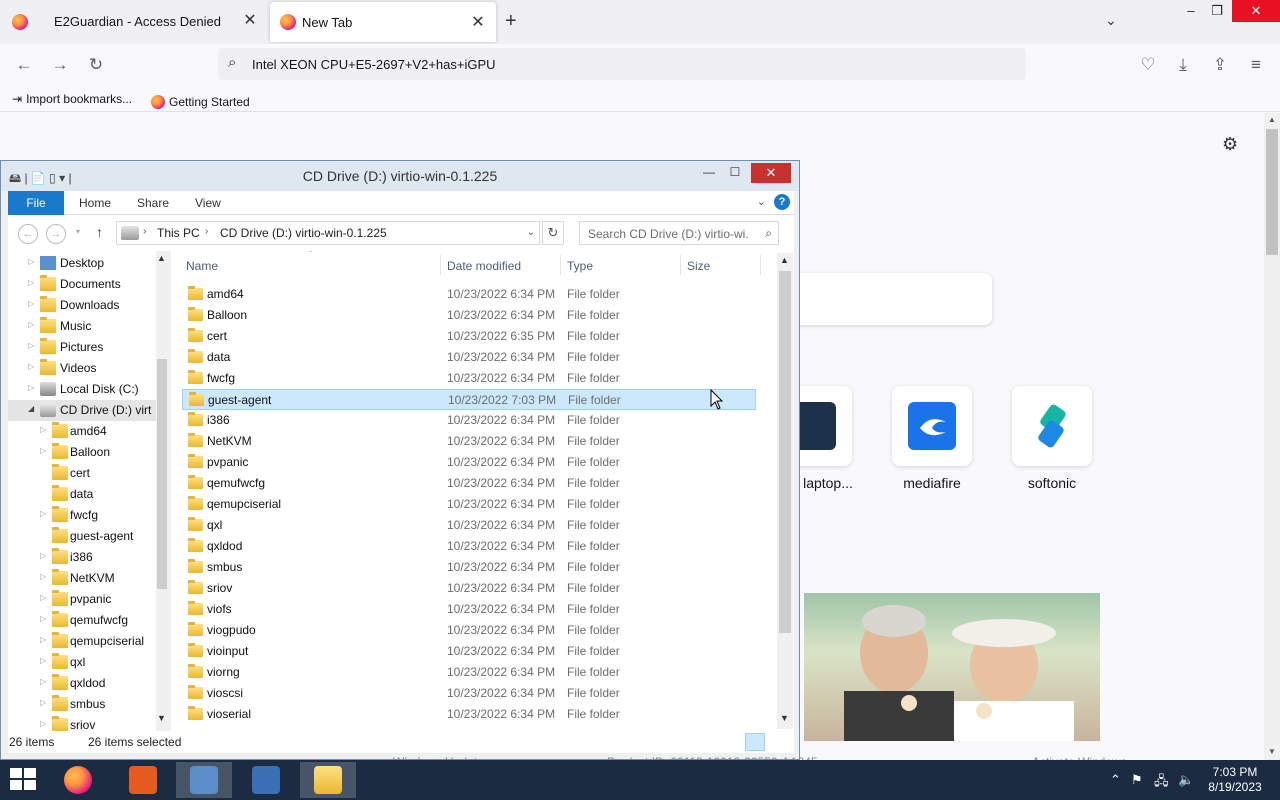 The height and width of the screenshot is (800, 1280). What do you see at coordinates (1220, 65) in the screenshot?
I see `extensions-icon: ⇪` at bounding box center [1220, 65].